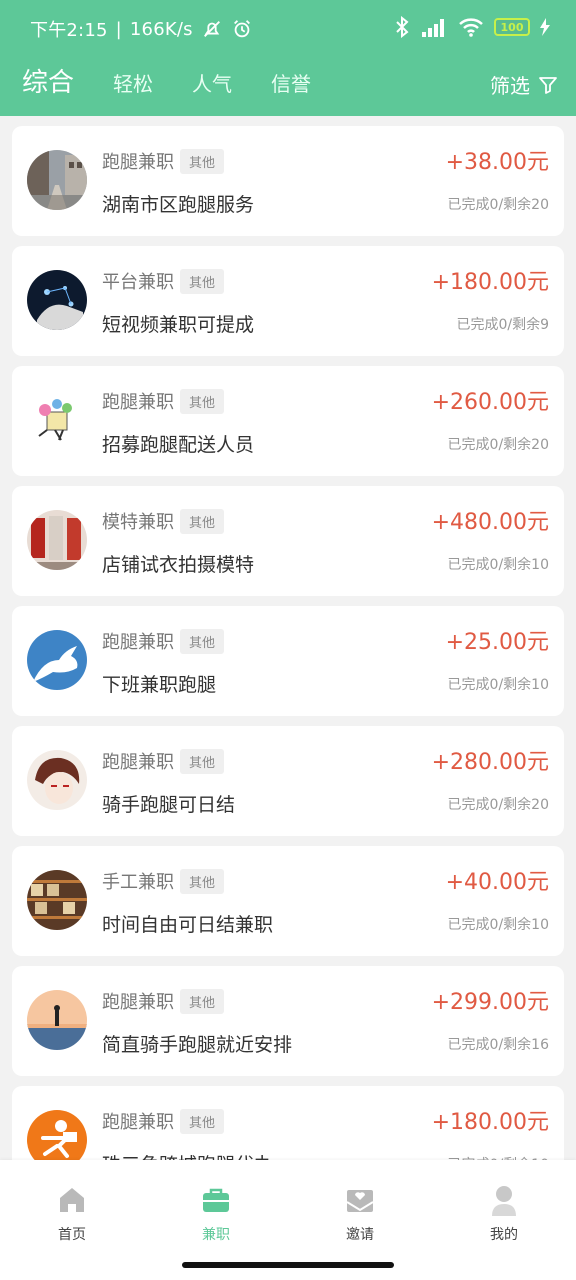 The width and height of the screenshot is (576, 1280). I want to click on job-price: +25.00元, so click(497, 642).